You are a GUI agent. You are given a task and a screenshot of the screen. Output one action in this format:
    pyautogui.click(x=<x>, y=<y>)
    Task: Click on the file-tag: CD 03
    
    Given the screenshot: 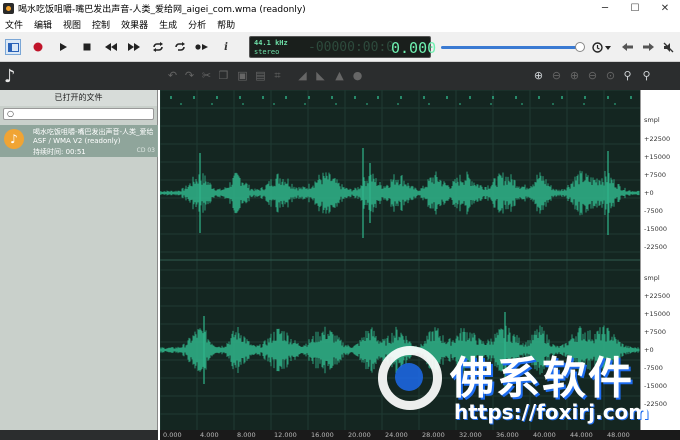 What is the action you would take?
    pyautogui.click(x=145, y=150)
    